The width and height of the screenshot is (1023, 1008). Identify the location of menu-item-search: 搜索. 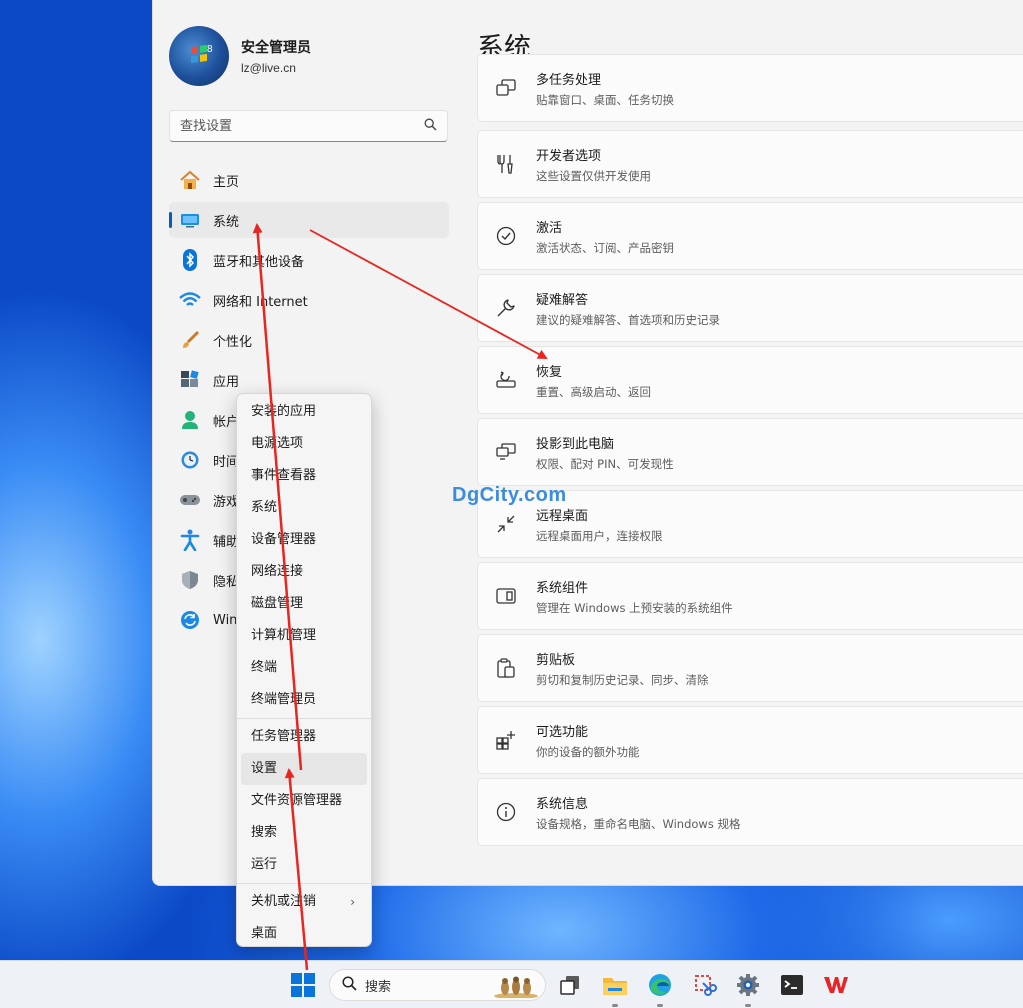
(304, 833).